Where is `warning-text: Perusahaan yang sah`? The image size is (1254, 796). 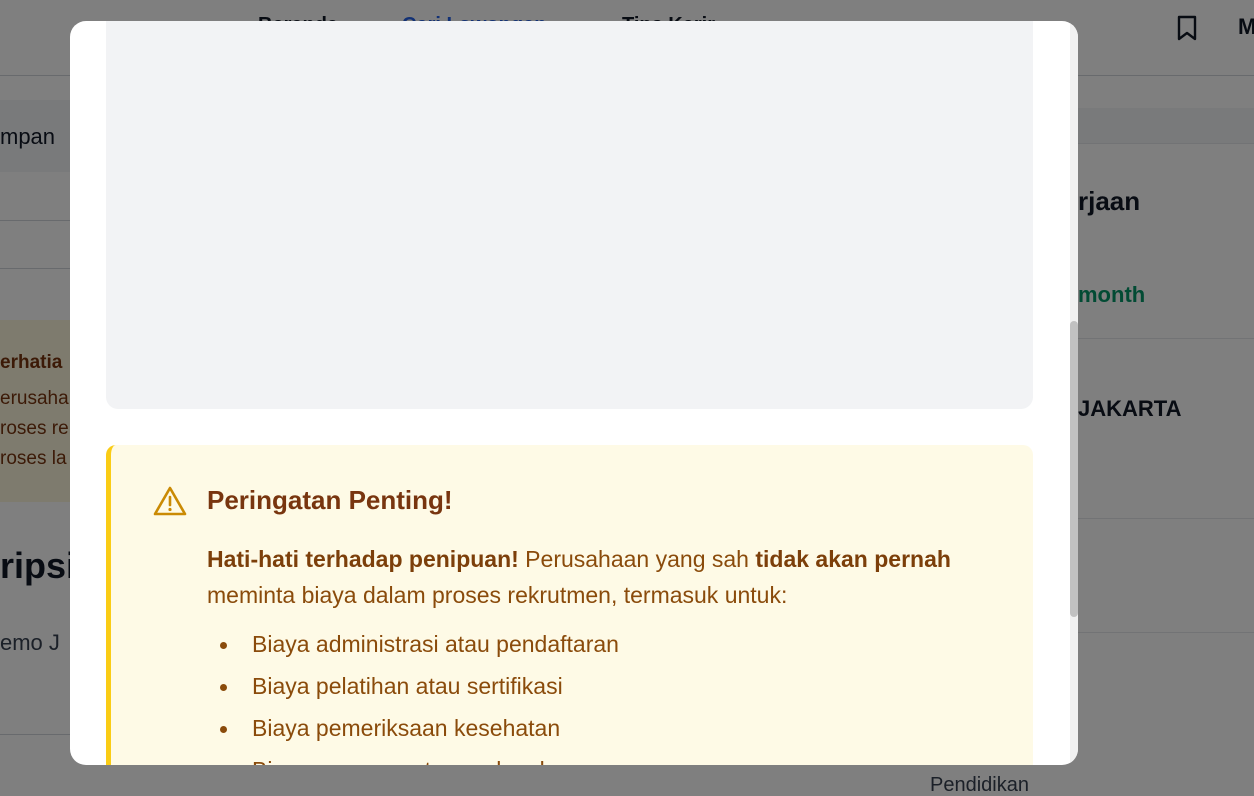
warning-text: Perusahaan yang sah is located at coordinates (637, 559).